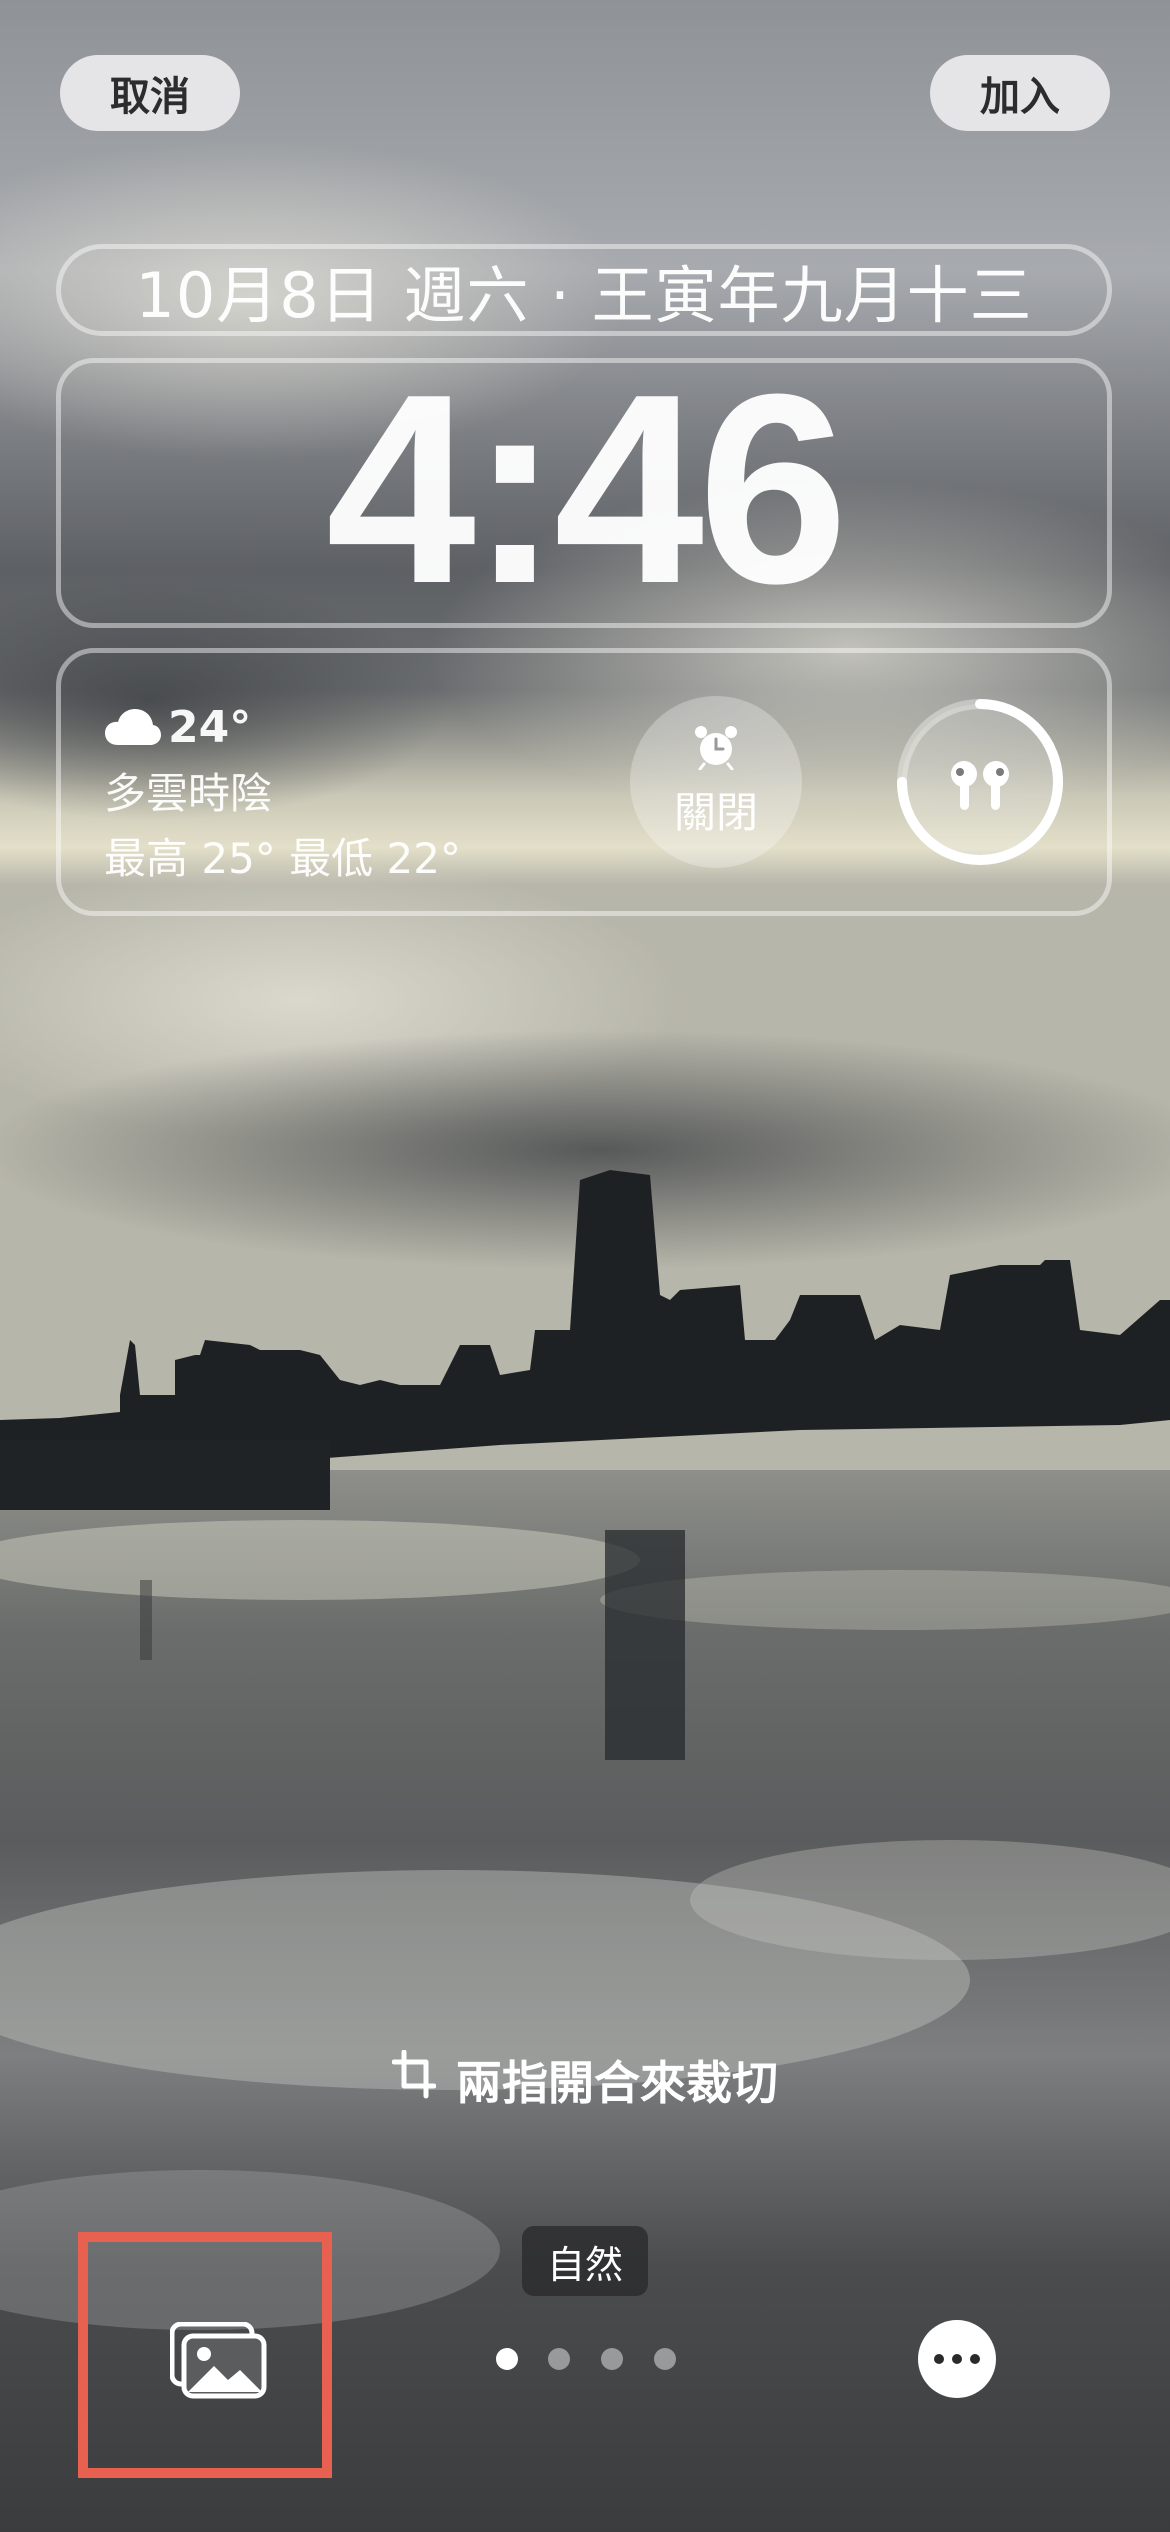 This screenshot has width=1170, height=2532. Describe the element at coordinates (617, 2083) in the screenshot. I see `crop-hint-text: 兩指開合來裁切` at that location.